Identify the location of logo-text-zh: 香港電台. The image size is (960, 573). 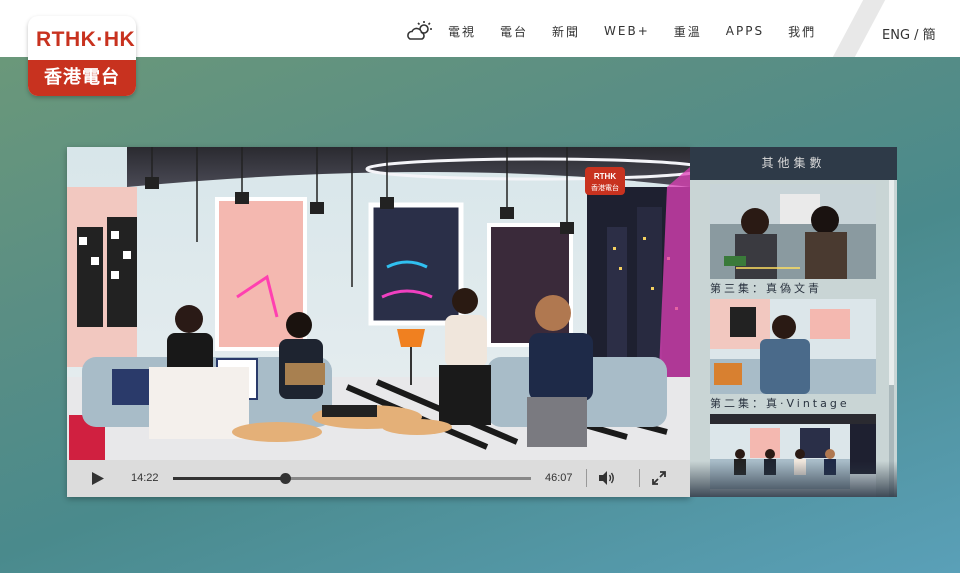
(82, 78).